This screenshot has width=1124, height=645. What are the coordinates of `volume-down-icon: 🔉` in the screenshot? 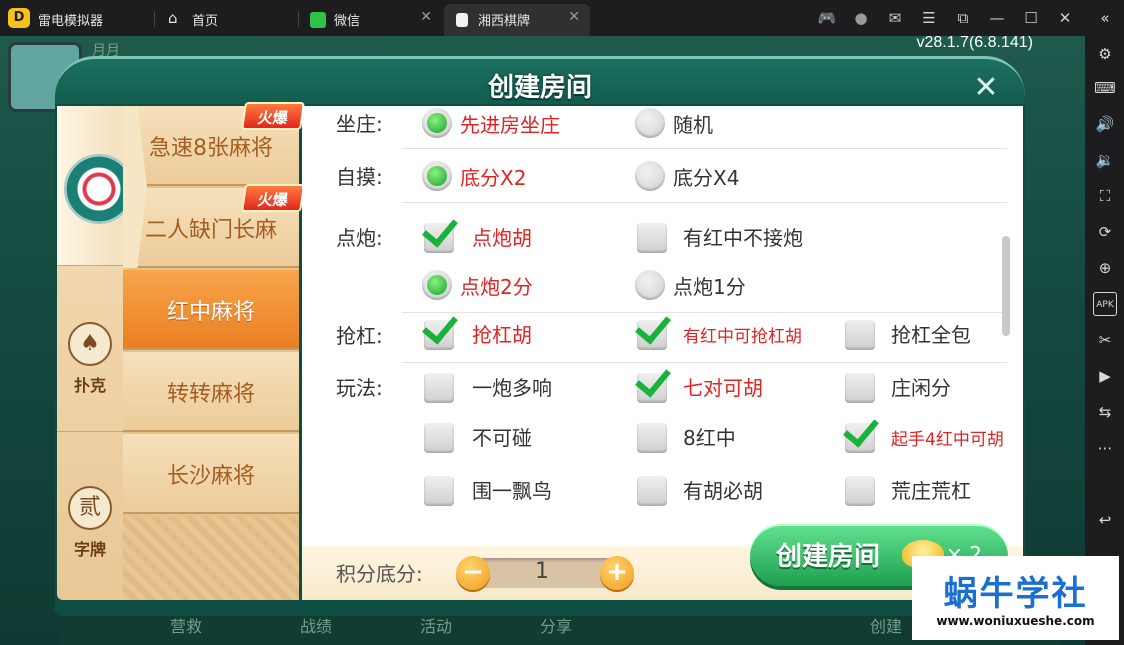 It's located at (1105, 160).